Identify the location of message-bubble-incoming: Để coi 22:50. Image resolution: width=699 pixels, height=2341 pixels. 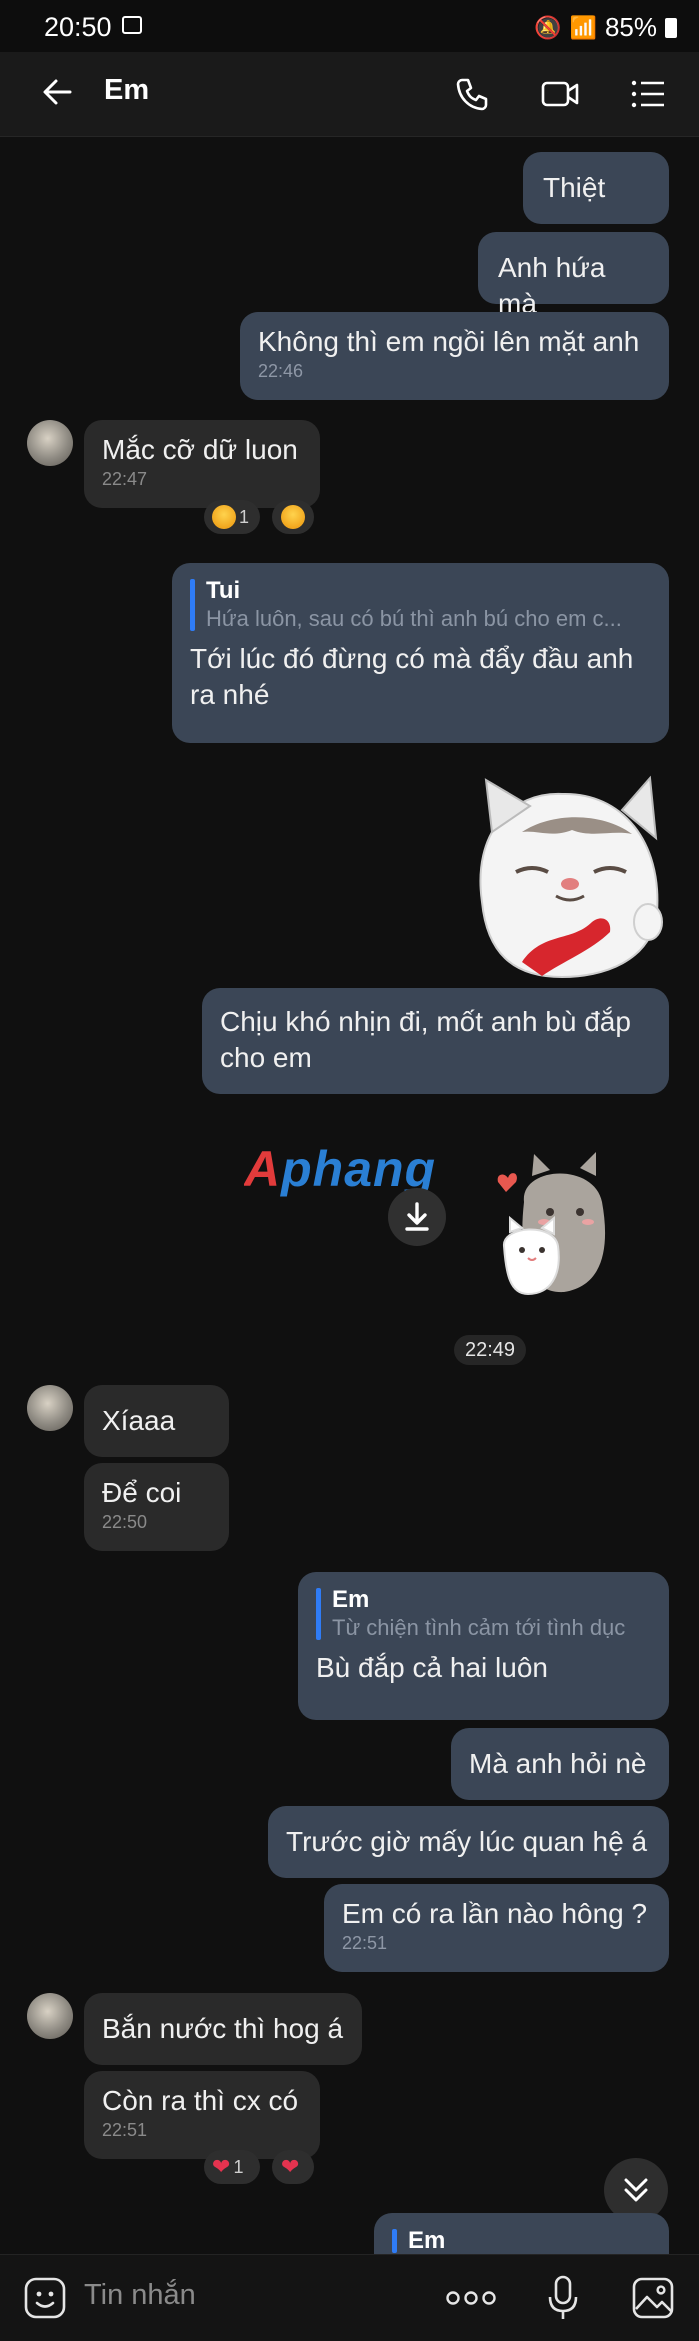
(156, 1507).